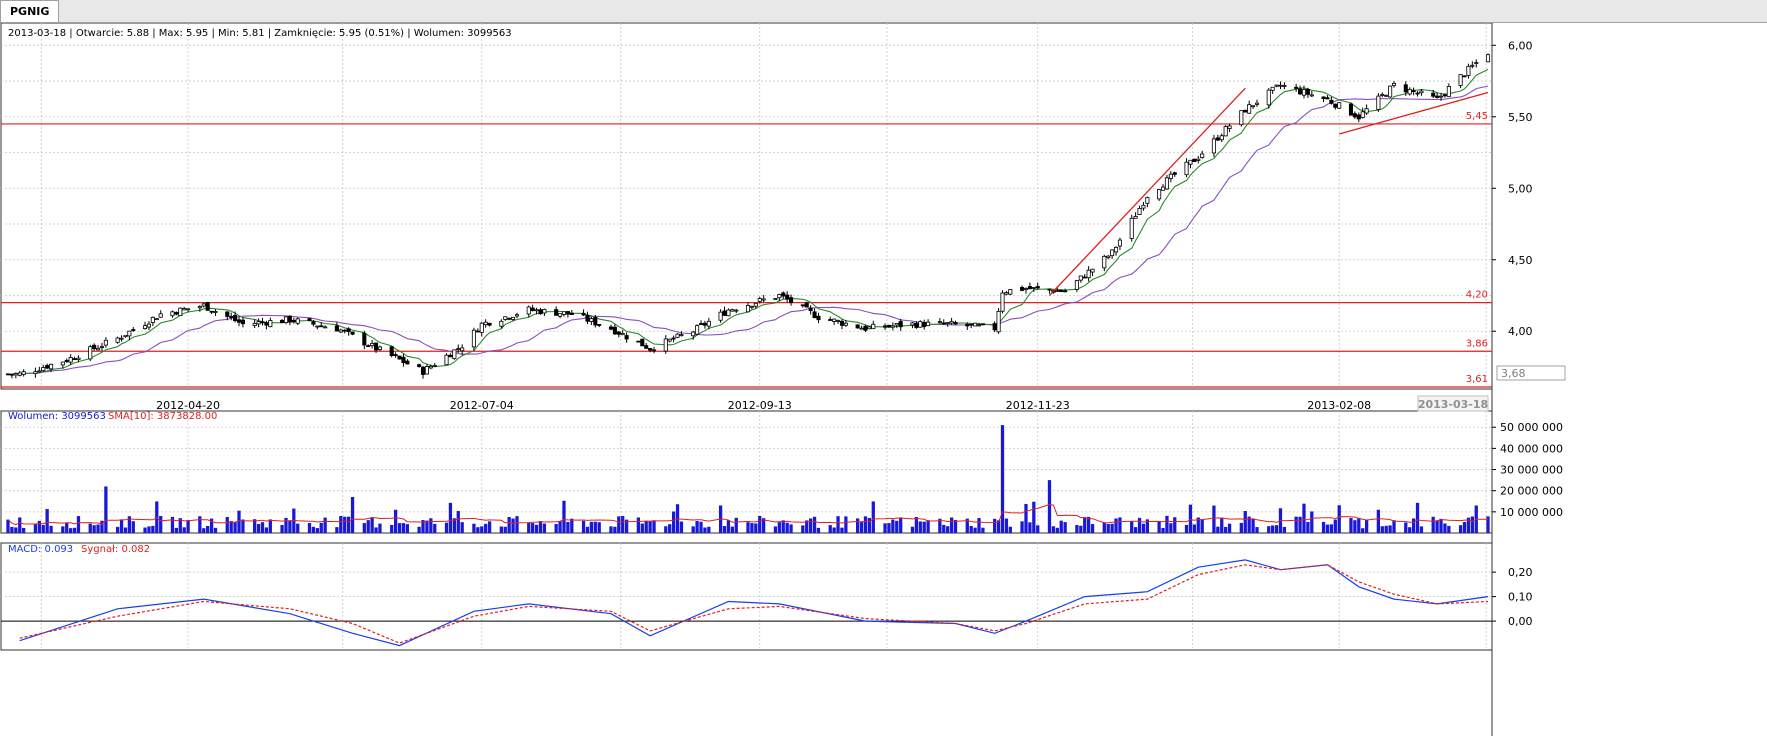  Describe the element at coordinates (40, 549) in the screenshot. I see `macd-legend: MACD: 0.093` at that location.